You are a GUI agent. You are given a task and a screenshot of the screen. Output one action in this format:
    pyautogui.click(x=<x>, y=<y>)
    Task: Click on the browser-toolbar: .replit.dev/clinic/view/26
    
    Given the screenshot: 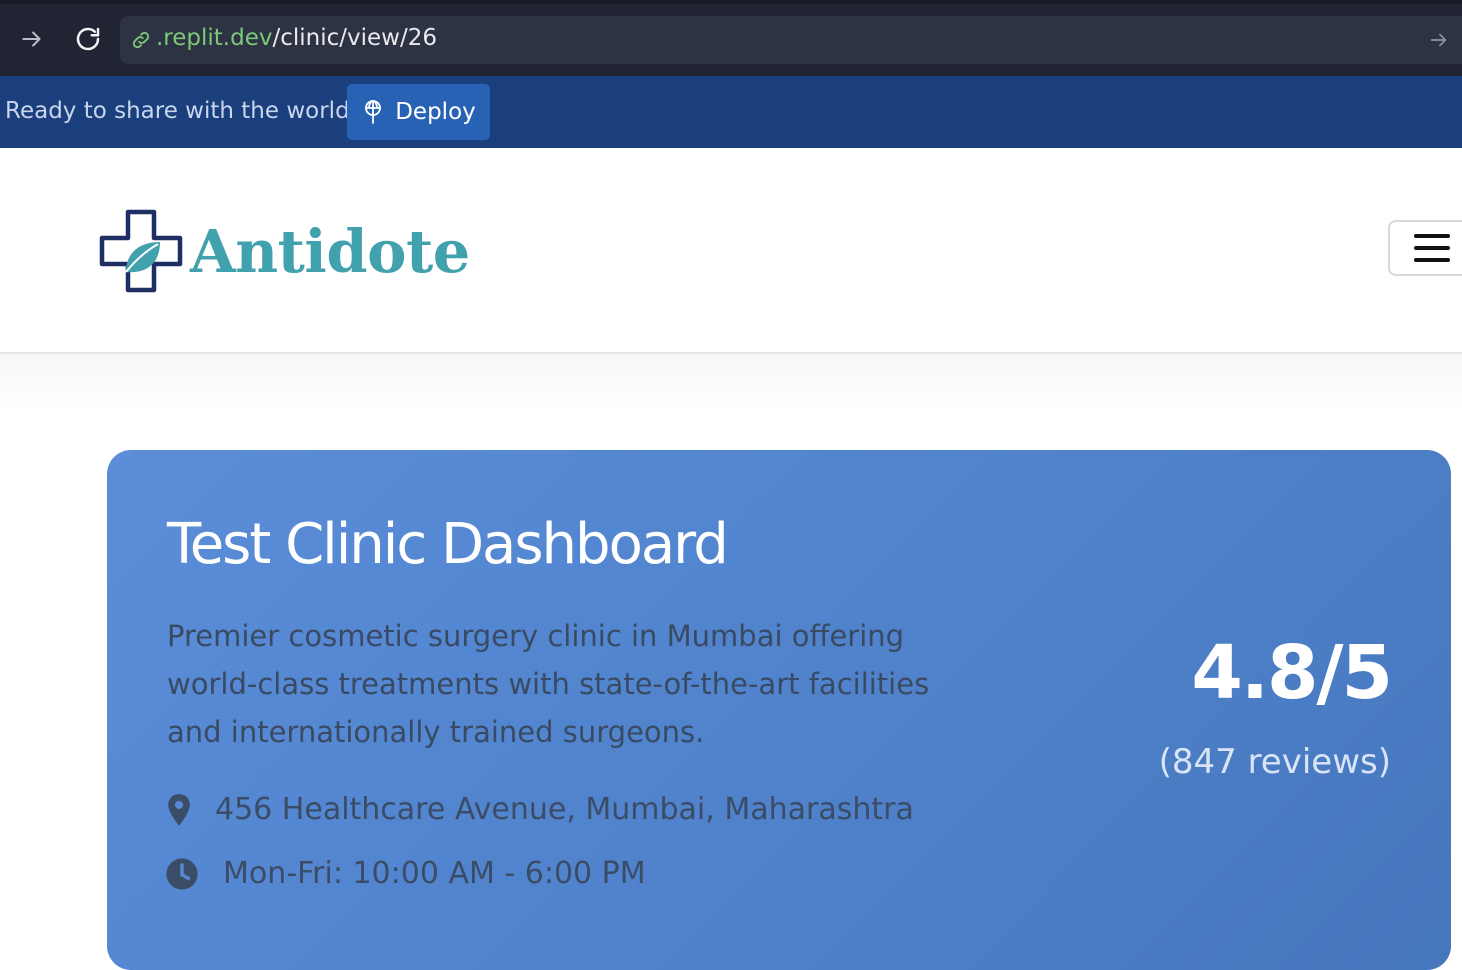 What is the action you would take?
    pyautogui.click(x=731, y=38)
    